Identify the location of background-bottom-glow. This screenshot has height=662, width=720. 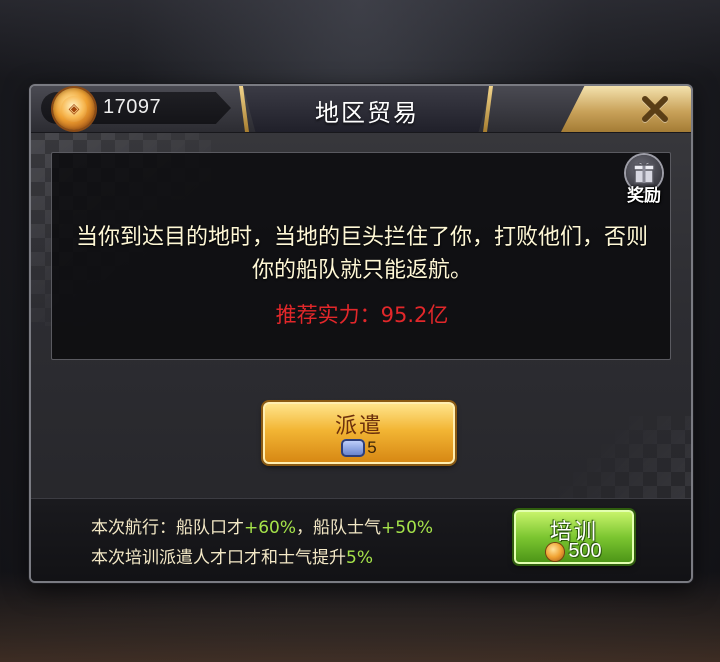
(360, 617).